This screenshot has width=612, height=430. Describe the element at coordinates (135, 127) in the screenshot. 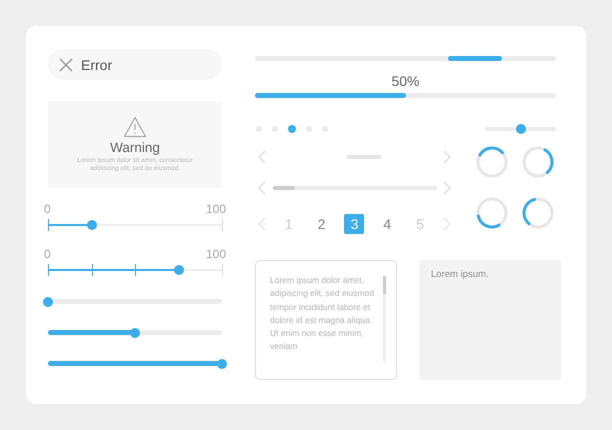

I see `warning-icon` at that location.